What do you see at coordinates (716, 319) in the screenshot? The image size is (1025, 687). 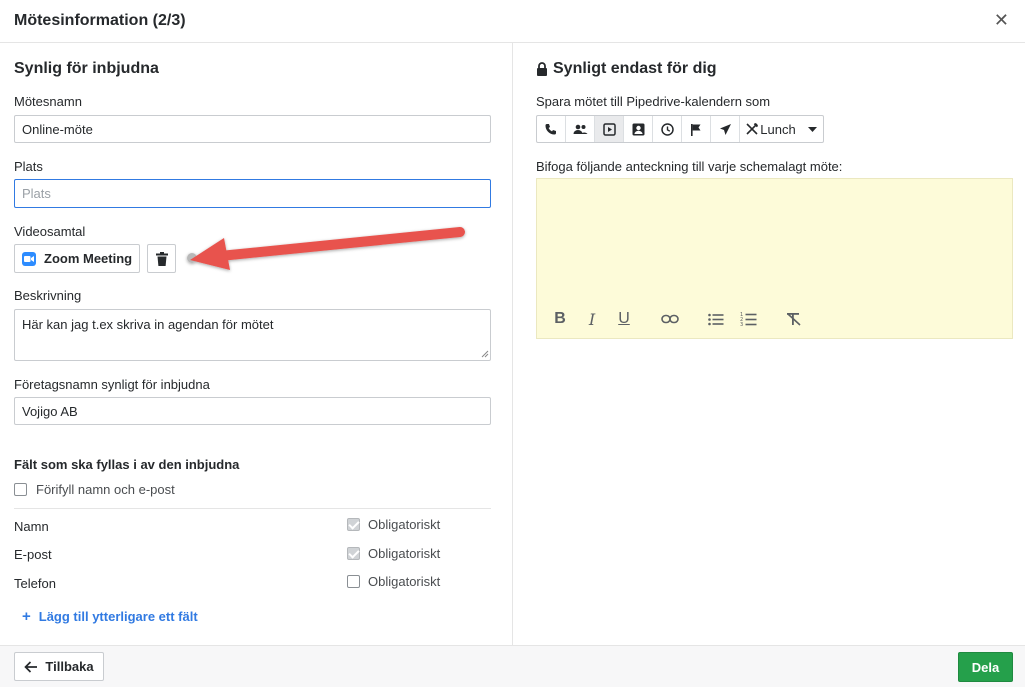 I see `bullet-list-icon` at bounding box center [716, 319].